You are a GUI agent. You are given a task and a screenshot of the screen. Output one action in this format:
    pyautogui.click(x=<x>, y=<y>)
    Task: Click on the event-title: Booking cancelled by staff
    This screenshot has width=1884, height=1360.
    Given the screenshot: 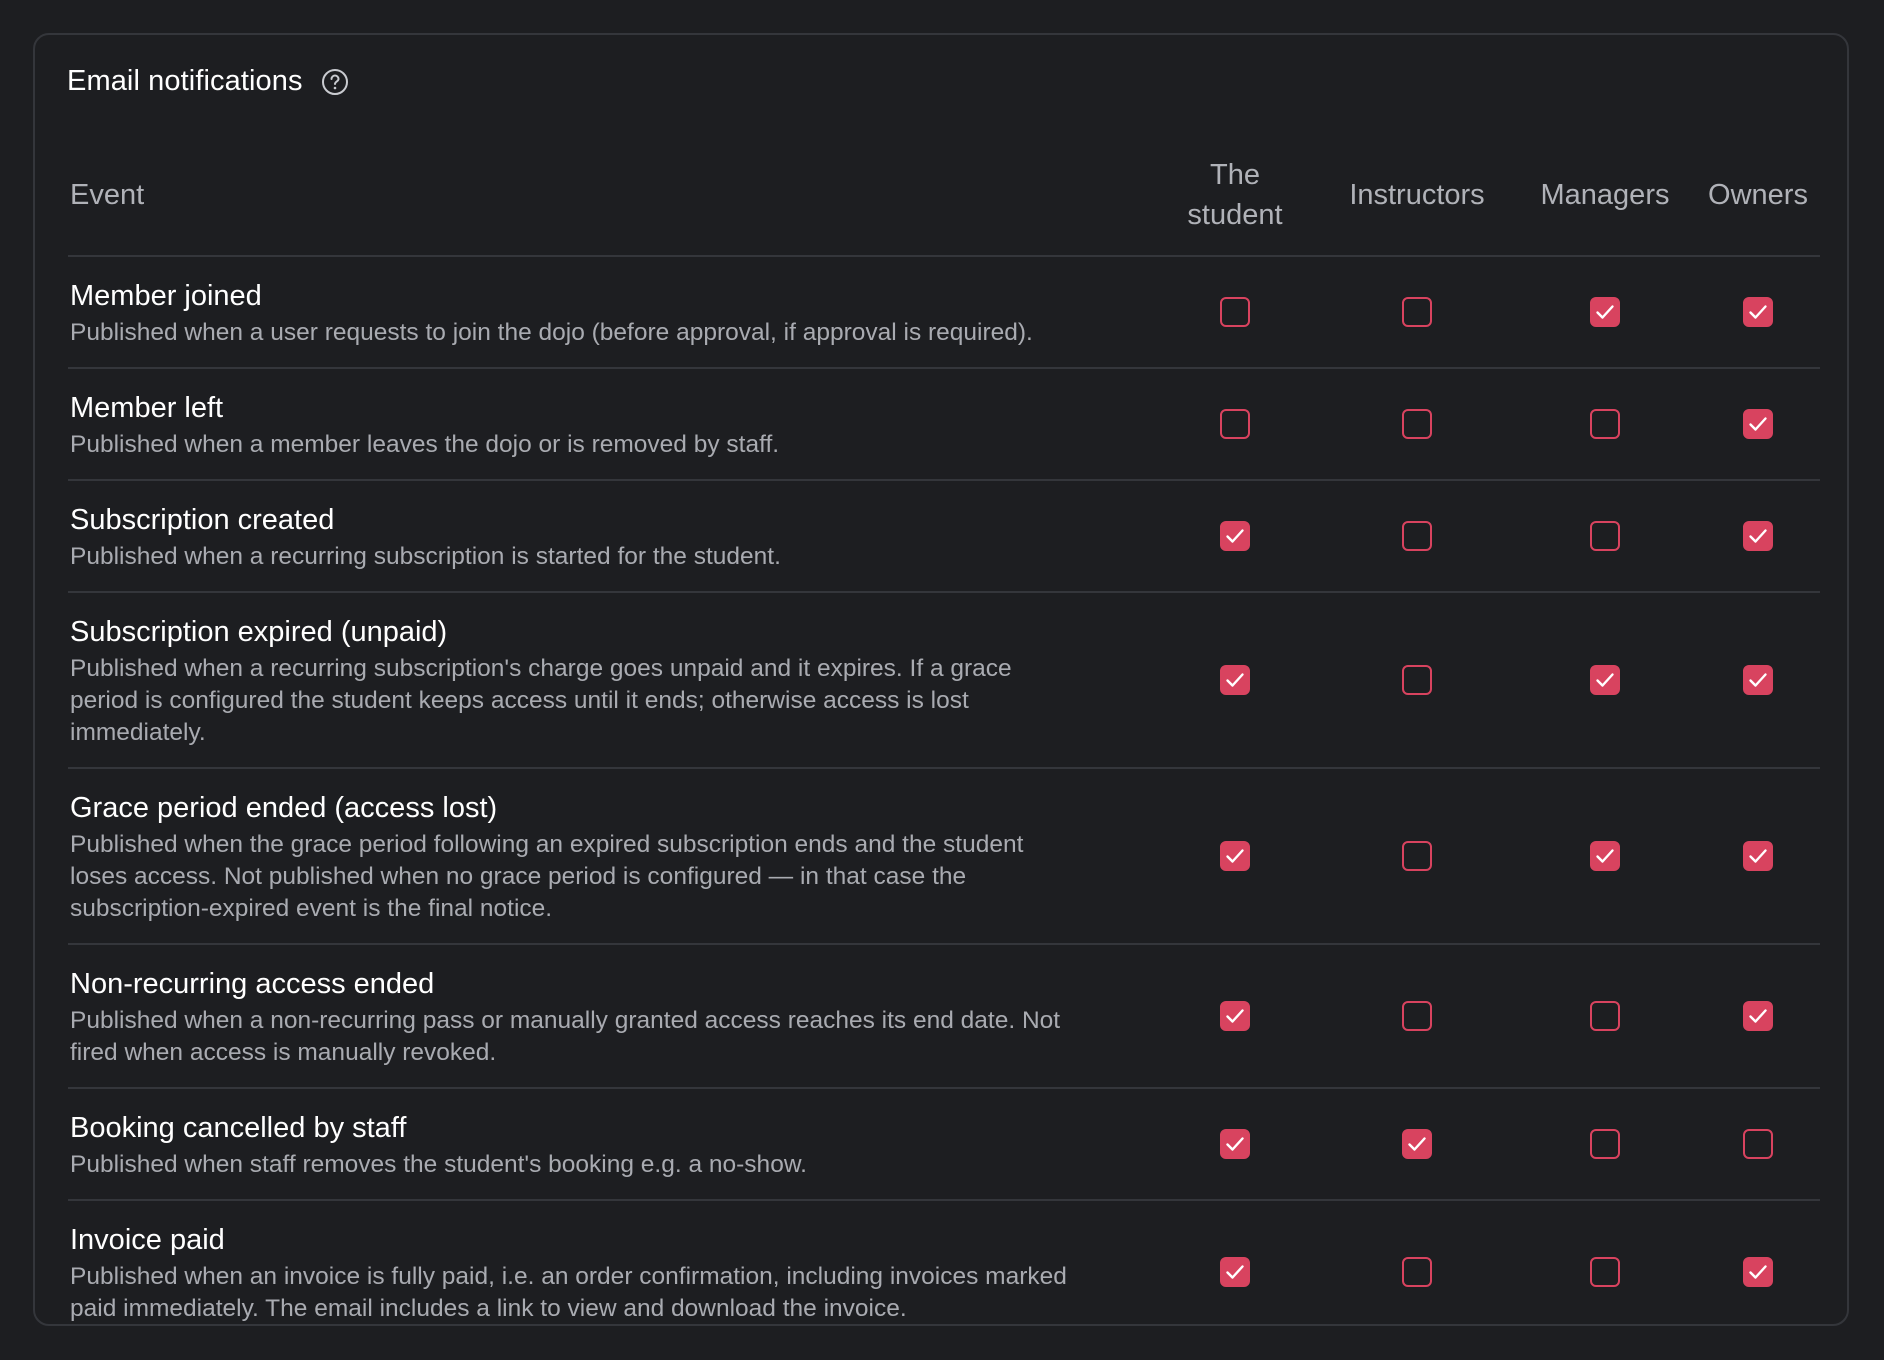 What is the action you would take?
    pyautogui.click(x=238, y=1128)
    